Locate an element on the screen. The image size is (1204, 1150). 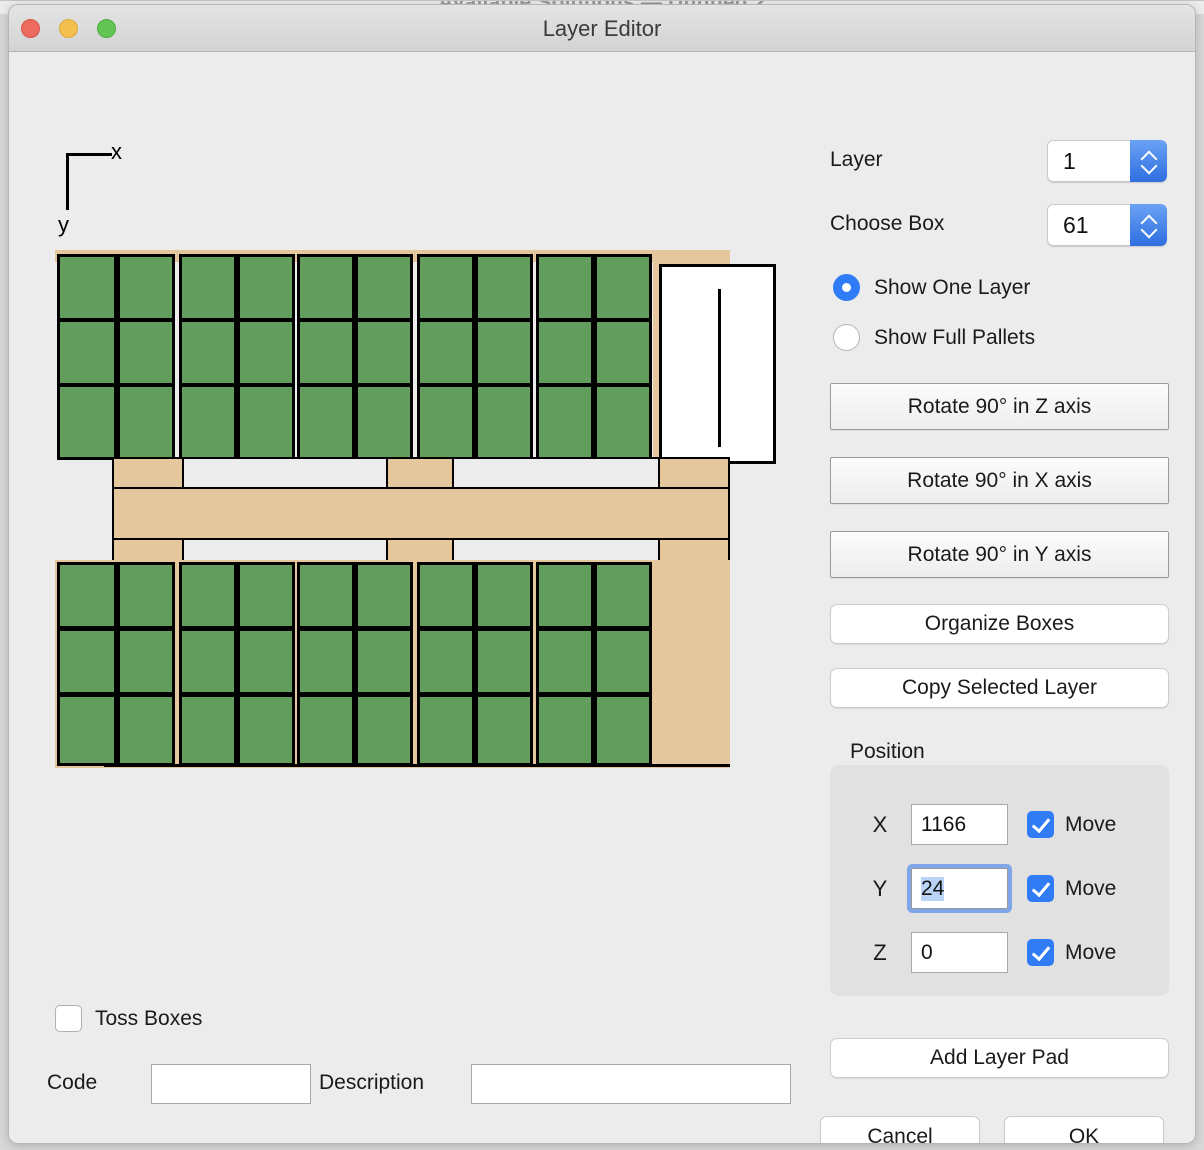
radio-show-one-layer: Show One Layer is located at coordinates (931, 287).